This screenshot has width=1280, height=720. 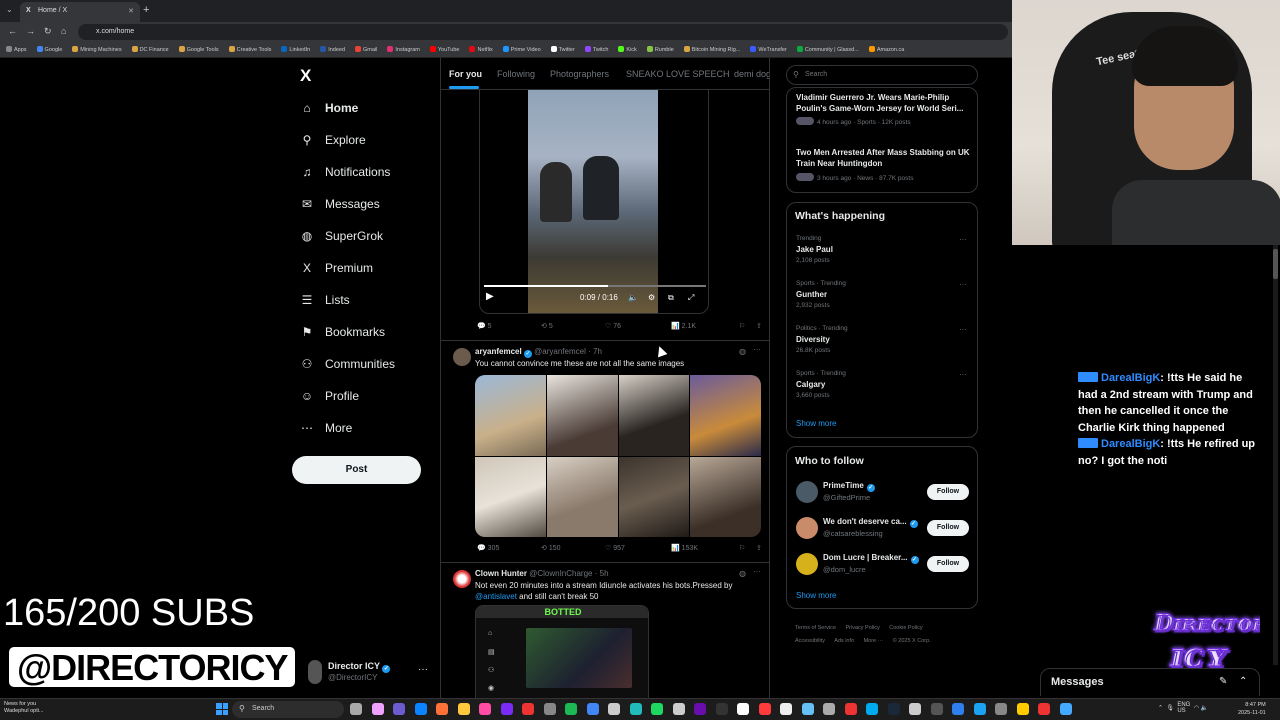 What do you see at coordinates (768, 49) in the screenshot?
I see `bookmark-wetransfer: WeTransfer` at bounding box center [768, 49].